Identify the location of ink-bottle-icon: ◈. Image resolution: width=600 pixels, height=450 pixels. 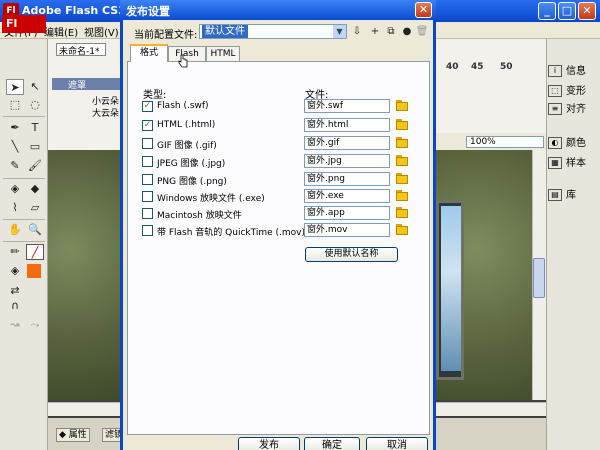
(15, 189).